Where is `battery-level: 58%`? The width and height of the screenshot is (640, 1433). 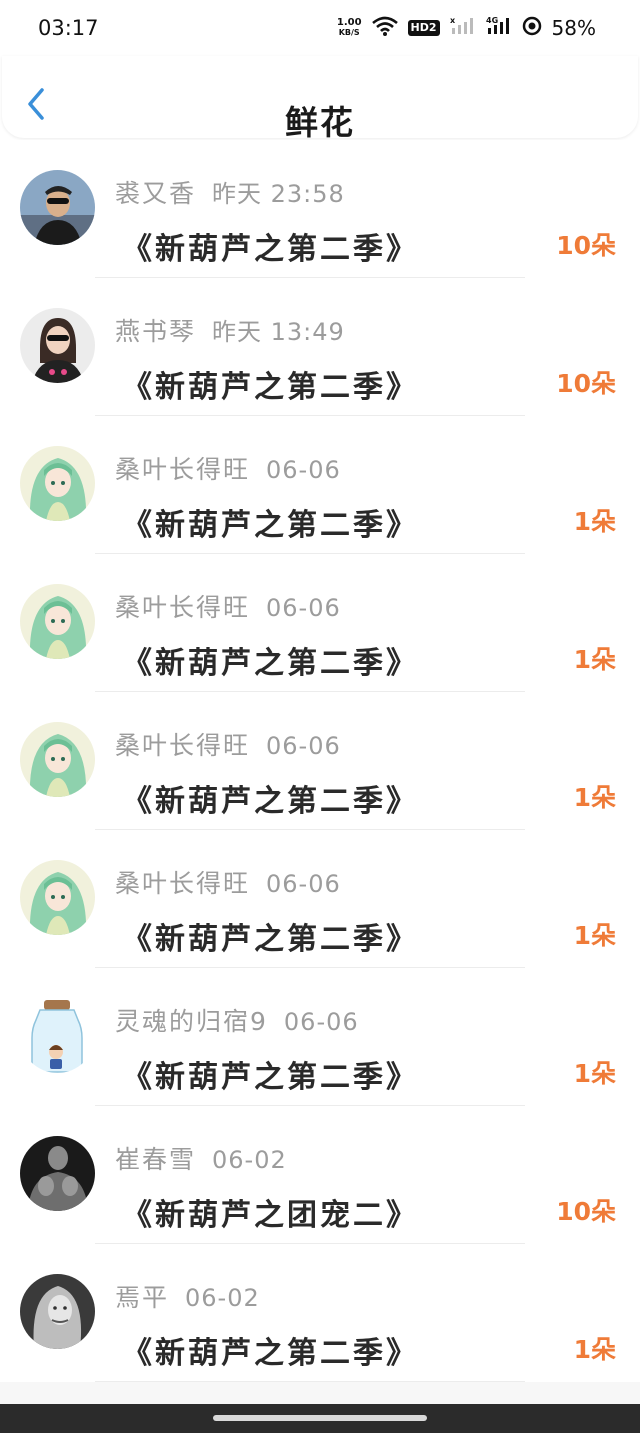
battery-level: 58% is located at coordinates (573, 28).